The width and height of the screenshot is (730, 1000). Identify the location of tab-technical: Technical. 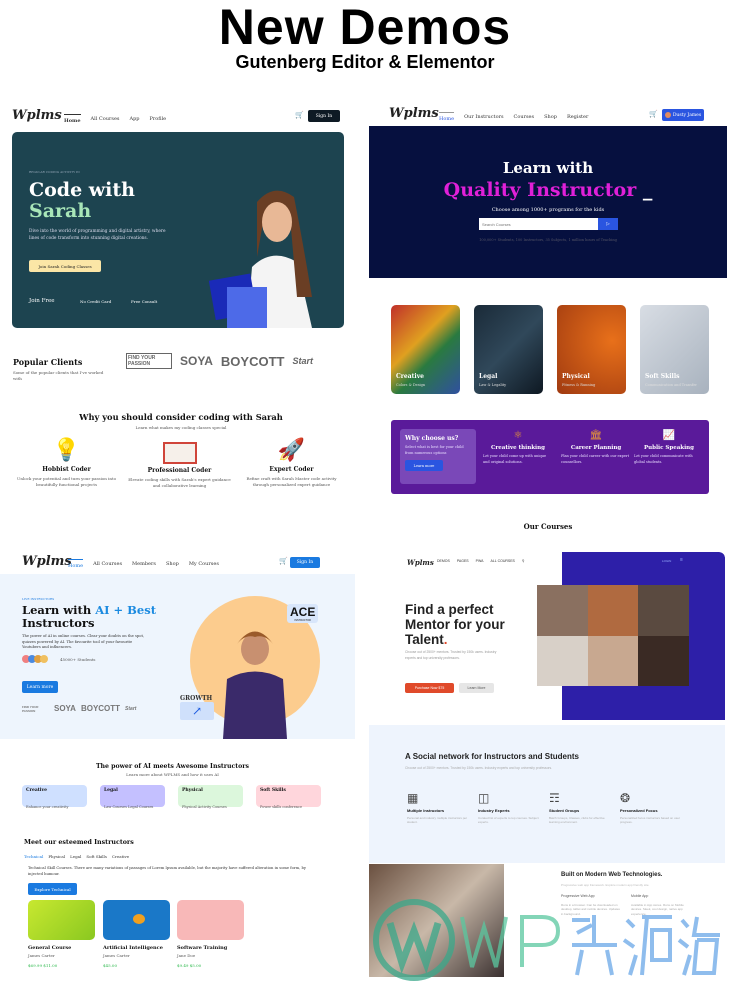
(33, 856).